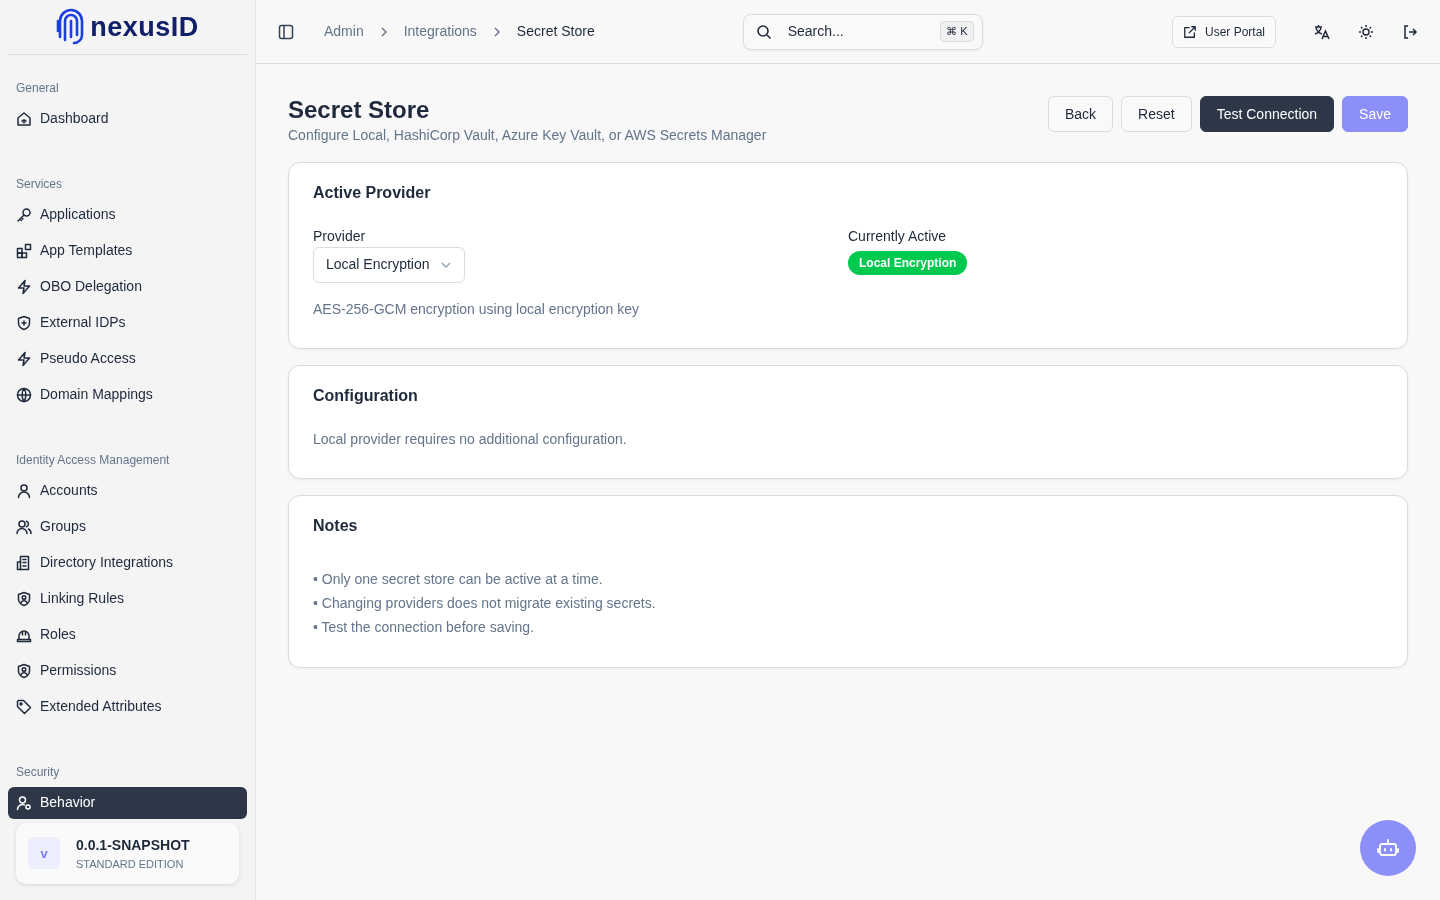 This screenshot has height=900, width=1440. Describe the element at coordinates (477, 309) in the screenshot. I see `provider-description: AES-256-GCM encryption using local encryption key` at that location.